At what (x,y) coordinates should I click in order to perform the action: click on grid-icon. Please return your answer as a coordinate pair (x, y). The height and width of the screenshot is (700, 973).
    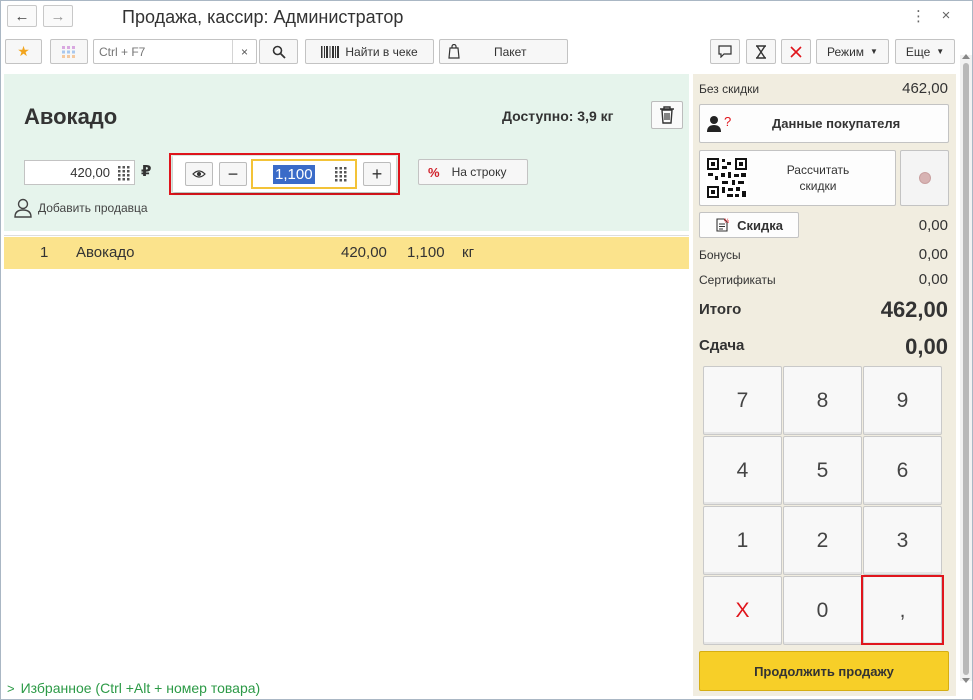
    Looking at the image, I should click on (68, 51).